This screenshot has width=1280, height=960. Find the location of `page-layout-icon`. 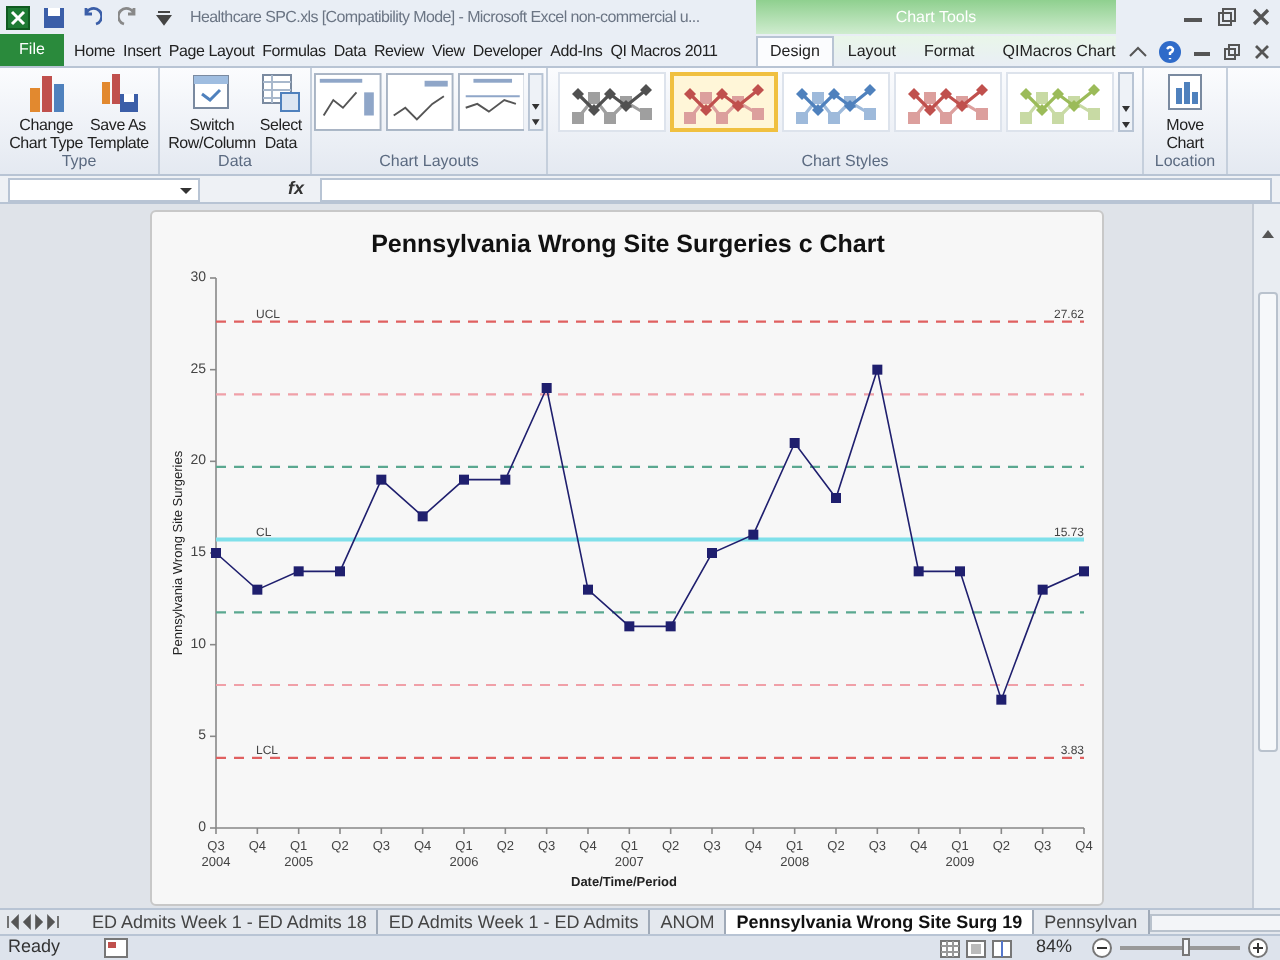

page-layout-icon is located at coordinates (975, 948).